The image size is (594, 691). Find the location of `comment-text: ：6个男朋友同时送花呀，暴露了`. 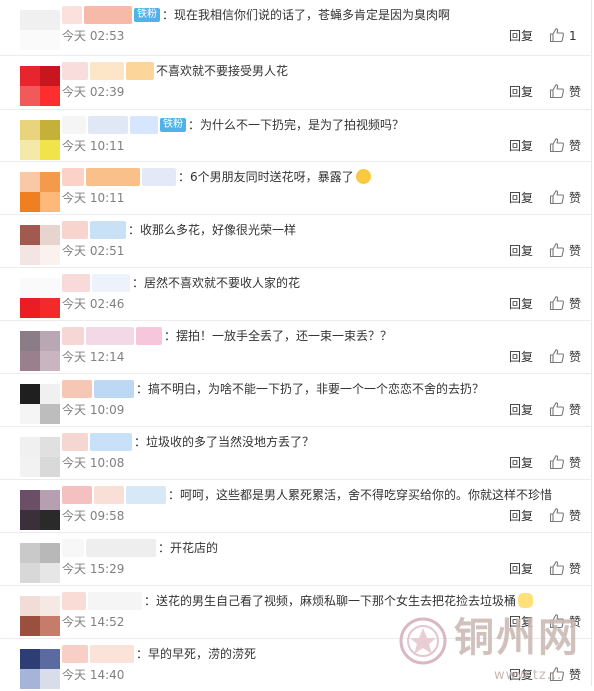

comment-text: ：6个男朋友同时送花呀，暴露了 is located at coordinates (266, 177).